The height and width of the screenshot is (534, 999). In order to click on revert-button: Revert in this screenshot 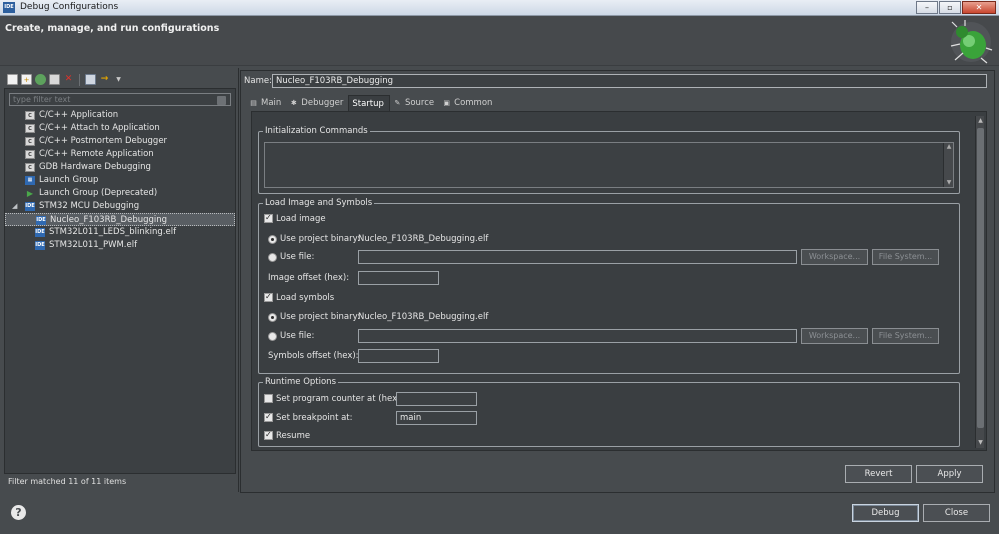, I will do `click(878, 474)`.